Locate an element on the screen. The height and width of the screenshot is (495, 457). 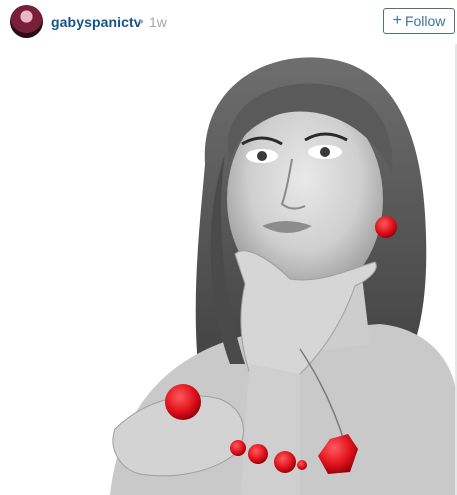
red-ring is located at coordinates (183, 402).